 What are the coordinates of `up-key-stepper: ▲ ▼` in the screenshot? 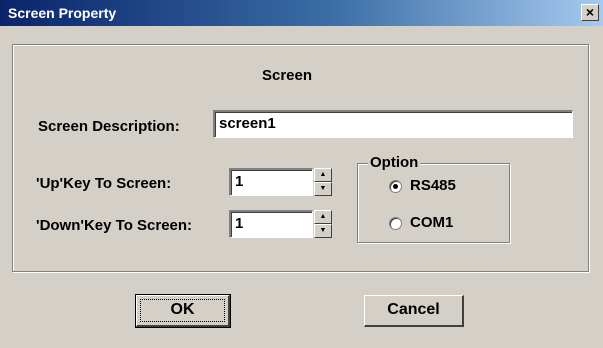 It's located at (323, 182).